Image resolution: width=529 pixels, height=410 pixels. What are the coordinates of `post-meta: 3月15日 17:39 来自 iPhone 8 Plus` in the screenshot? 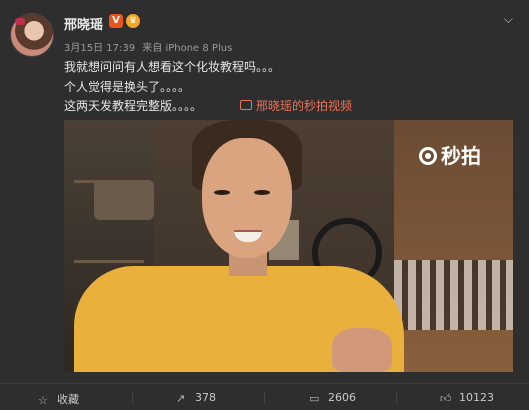 It's located at (150, 46).